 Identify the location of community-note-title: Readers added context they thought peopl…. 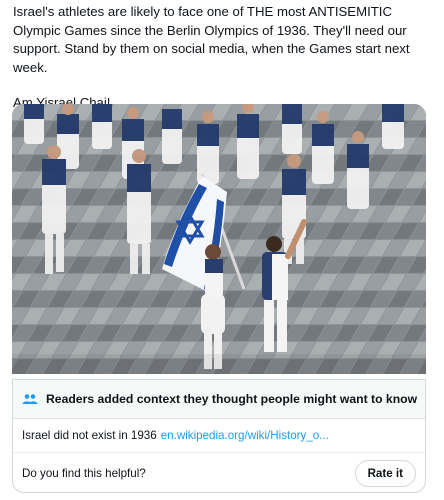
(232, 399).